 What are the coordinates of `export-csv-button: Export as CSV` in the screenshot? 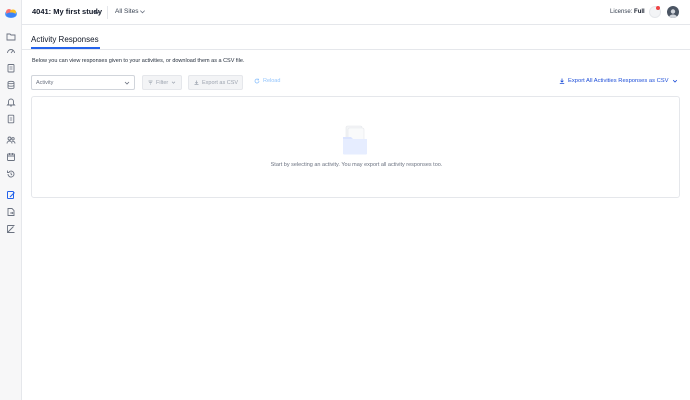 It's located at (215, 82).